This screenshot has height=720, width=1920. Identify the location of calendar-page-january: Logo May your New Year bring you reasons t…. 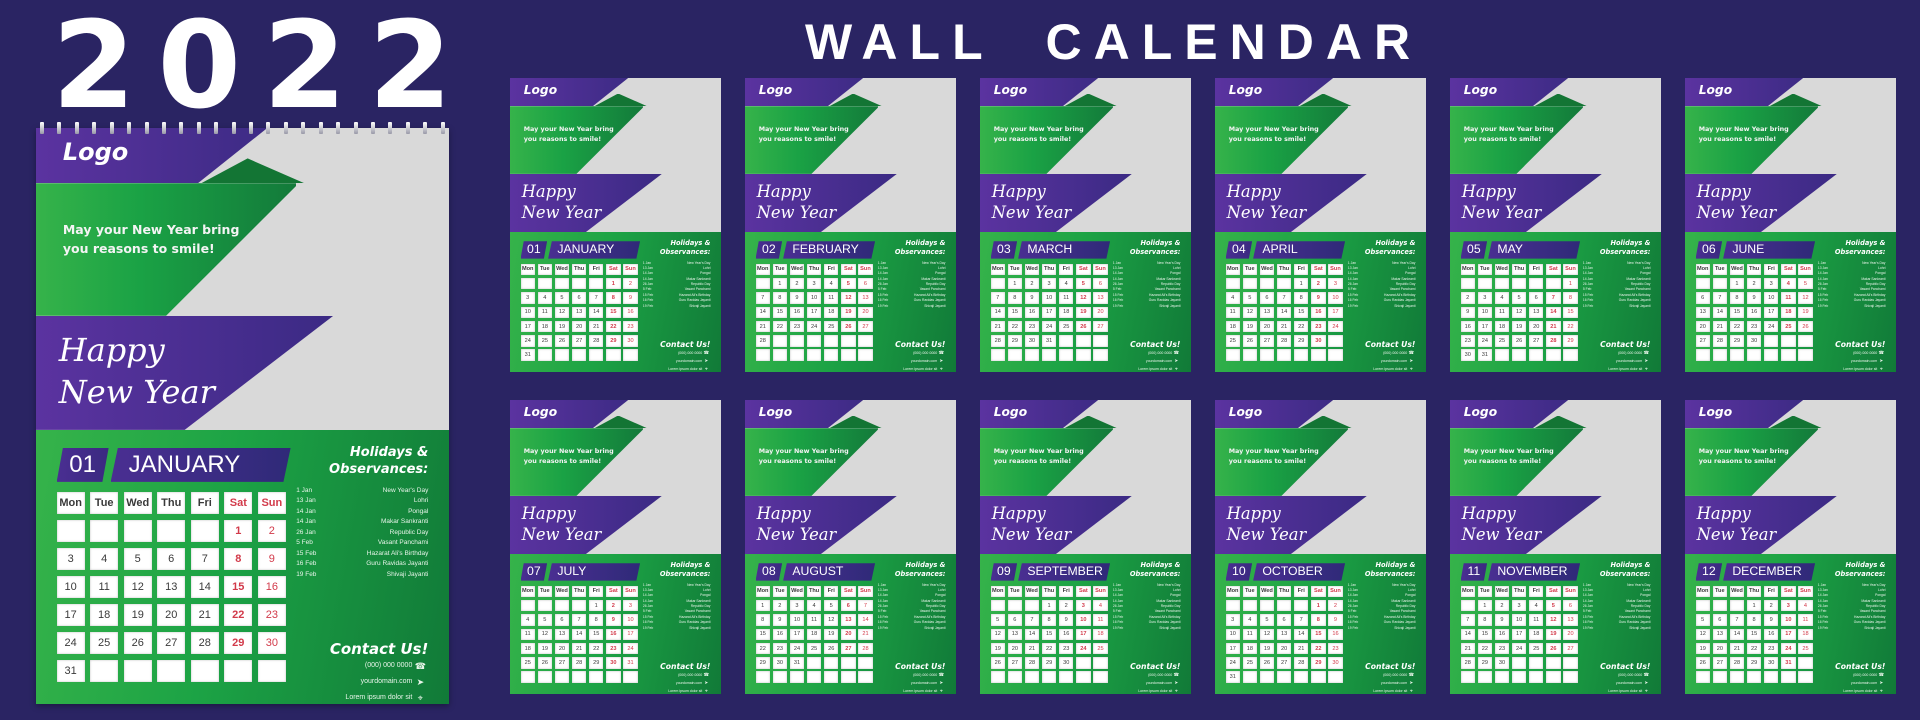
(615, 225).